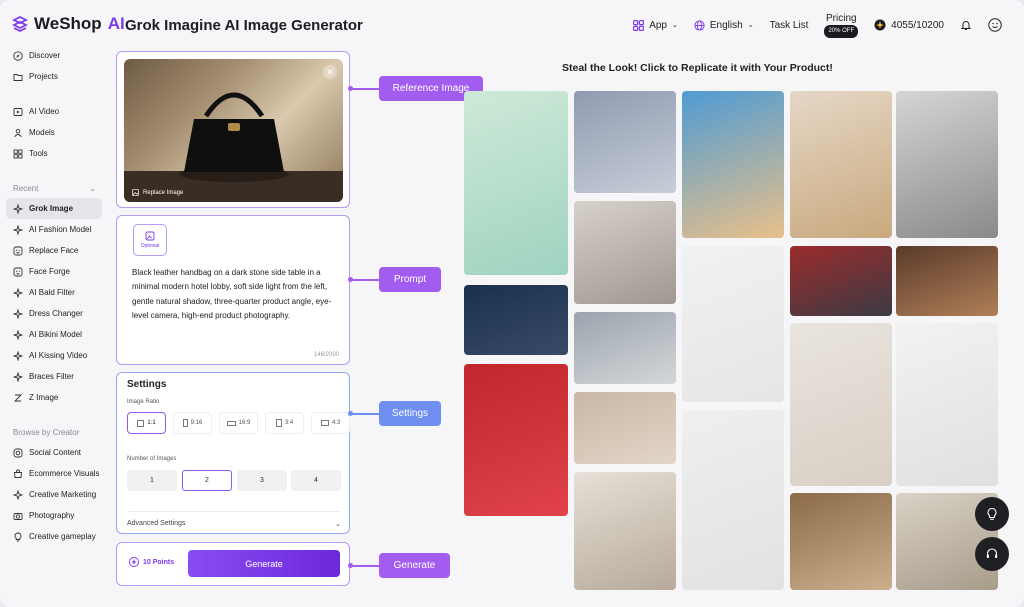  Describe the element at coordinates (143, 402) in the screenshot. I see `image-ratio-label: Image Ratio` at that location.